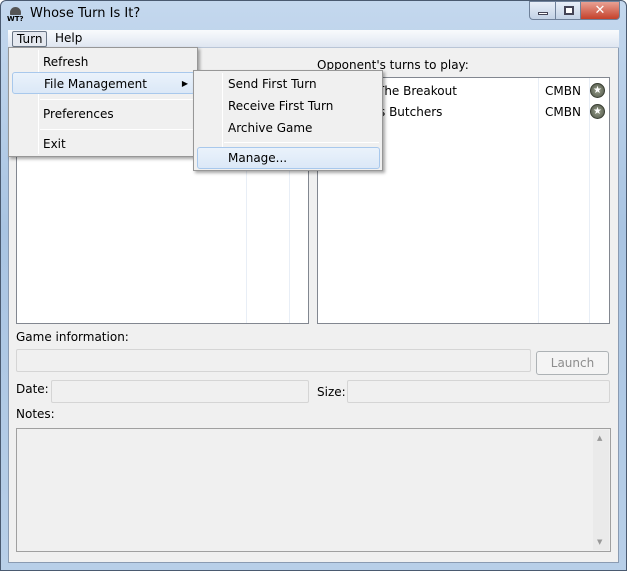 The height and width of the screenshot is (571, 627). What do you see at coordinates (30, 39) in the screenshot?
I see `menu-turn: Turn` at bounding box center [30, 39].